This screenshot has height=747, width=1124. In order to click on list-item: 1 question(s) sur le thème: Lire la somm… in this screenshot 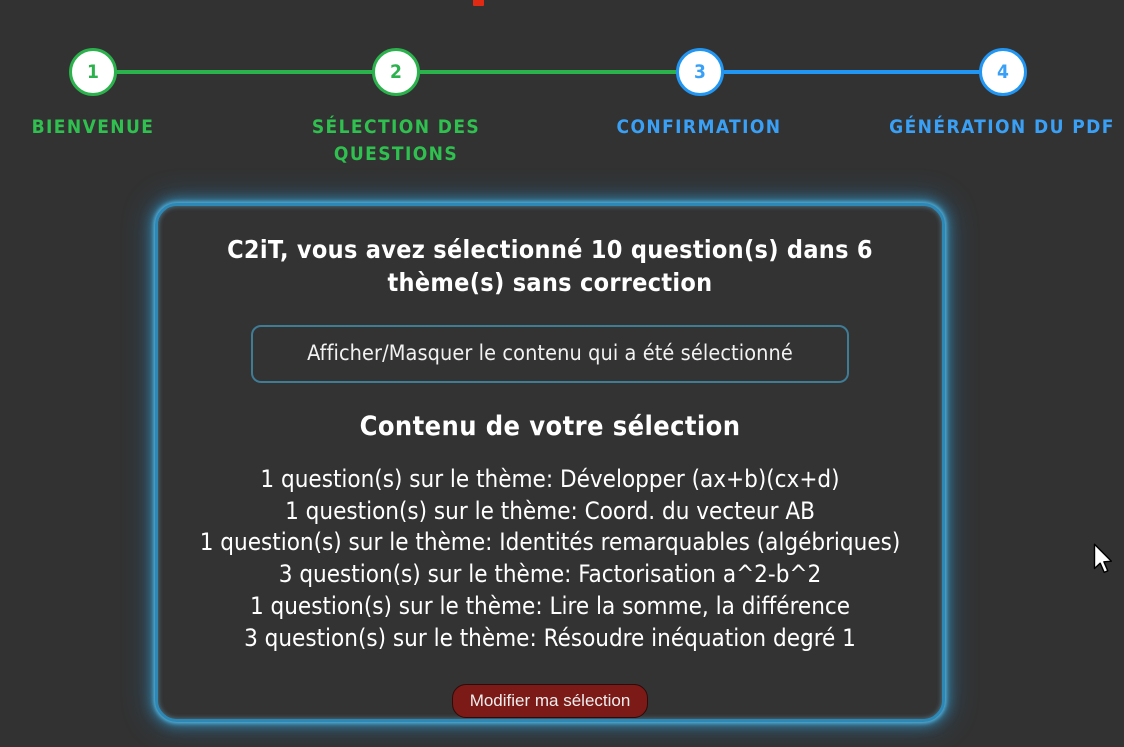, I will do `click(550, 605)`.